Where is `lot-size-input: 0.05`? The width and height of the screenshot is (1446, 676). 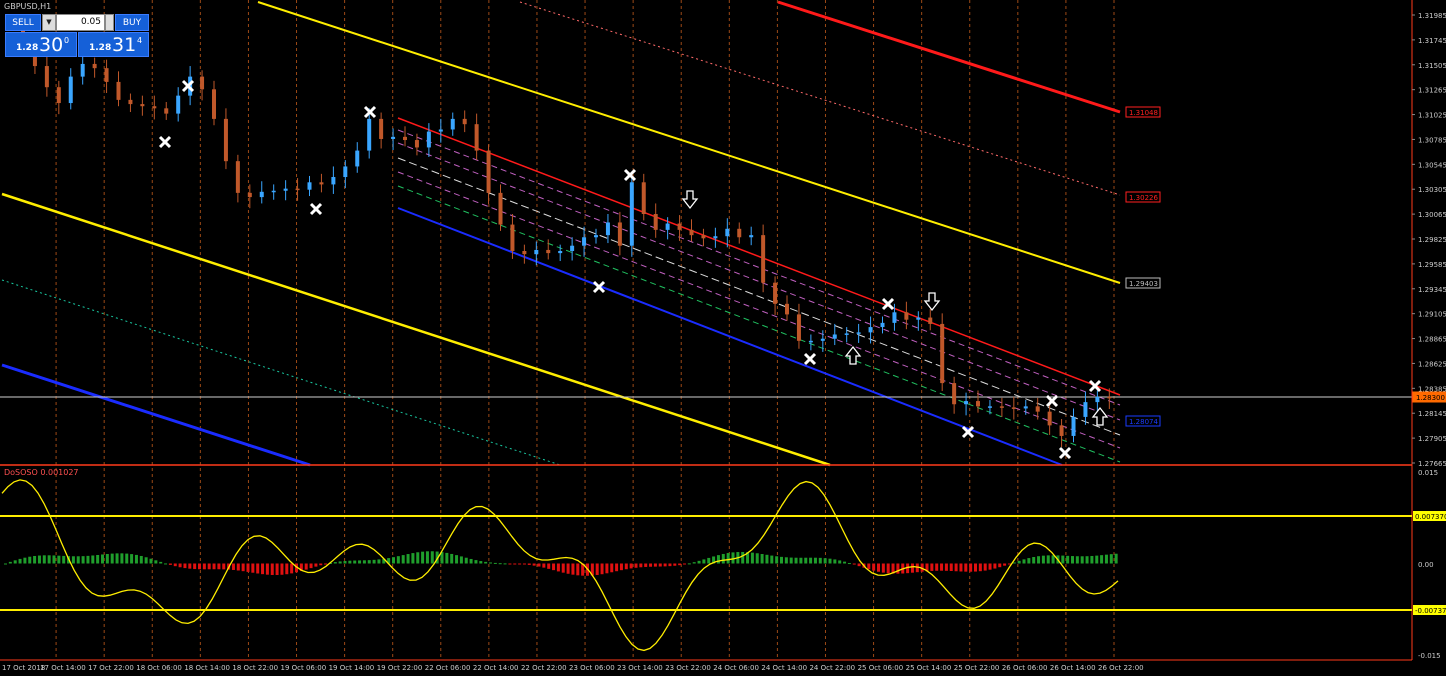
lot-size-input: 0.05 is located at coordinates (80, 22).